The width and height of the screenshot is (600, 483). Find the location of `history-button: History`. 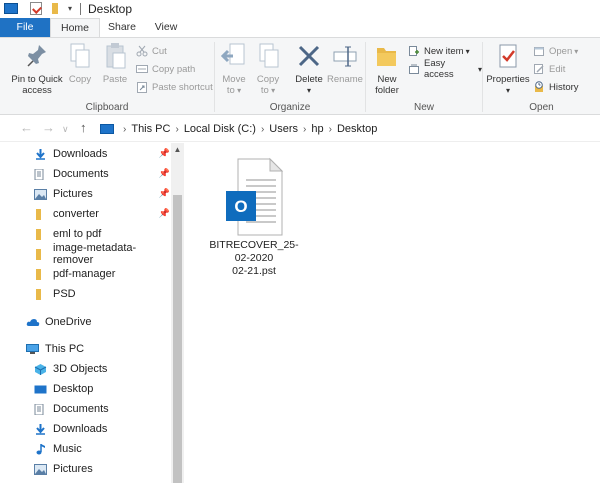

history-button: History is located at coordinates (556, 87).